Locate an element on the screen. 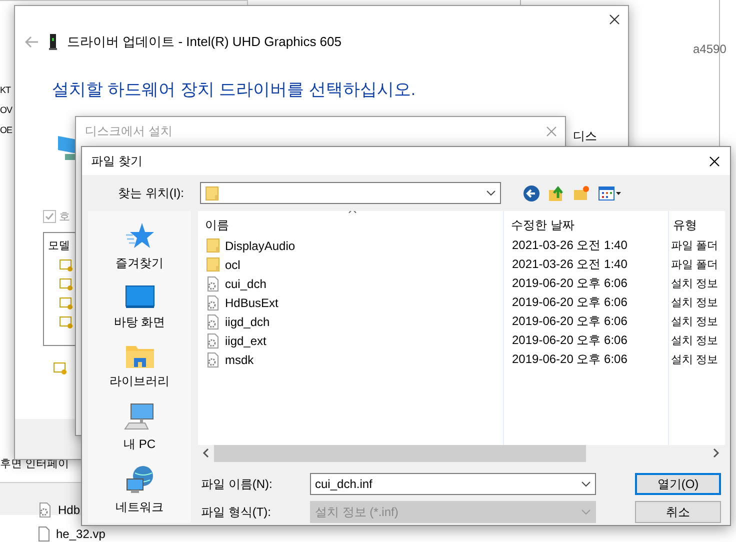 This screenshot has height=542, width=736. view-menu-icon is located at coordinates (610, 193).